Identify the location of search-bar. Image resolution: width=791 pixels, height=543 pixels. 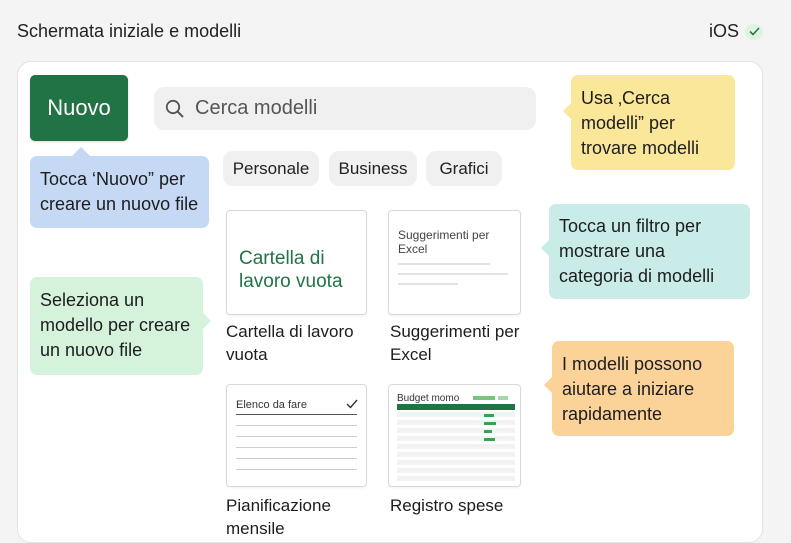
(345, 108).